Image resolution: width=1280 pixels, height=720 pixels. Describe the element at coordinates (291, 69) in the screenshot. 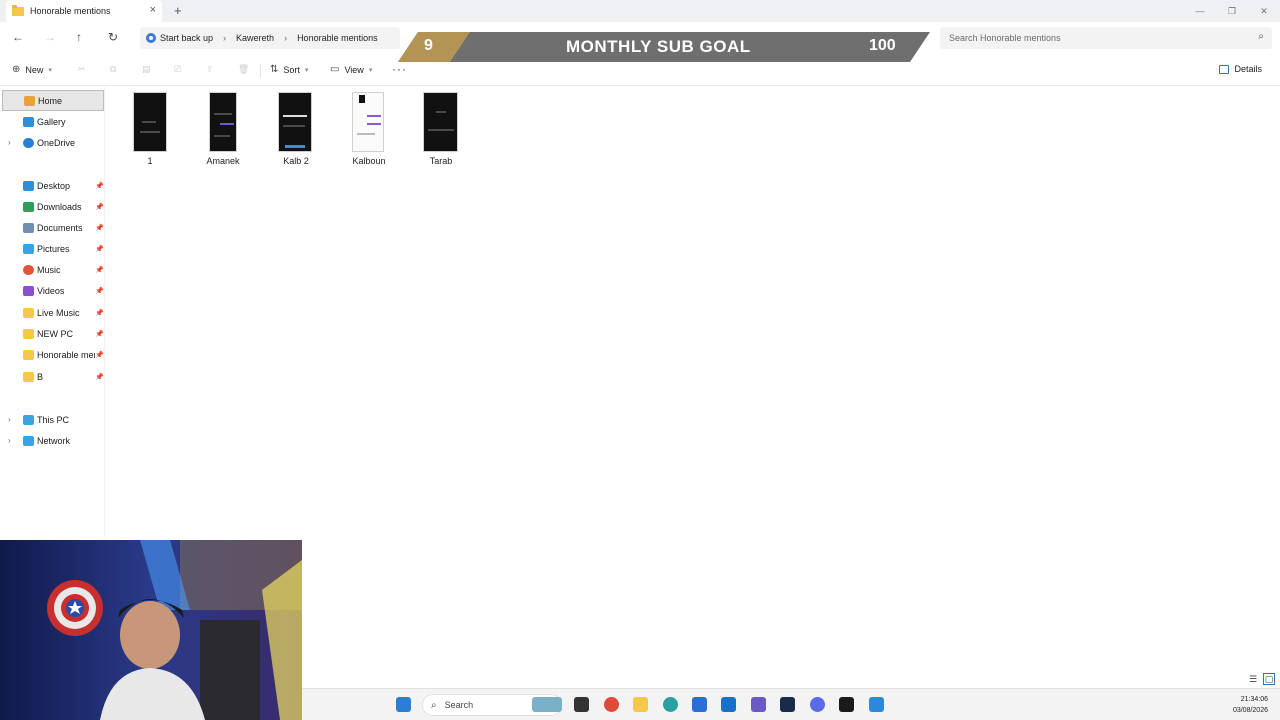

I see `sort-label: Sort` at that location.